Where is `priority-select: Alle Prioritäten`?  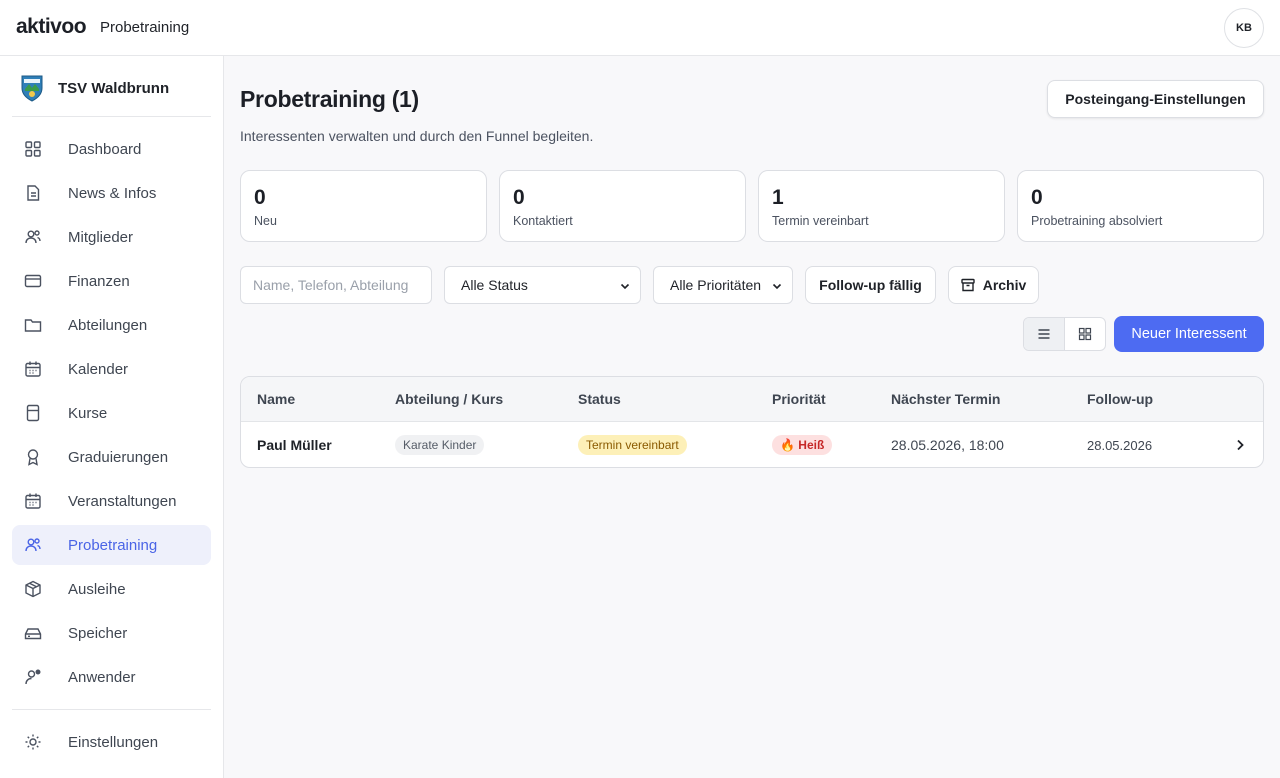 priority-select: Alle Prioritäten is located at coordinates (723, 285).